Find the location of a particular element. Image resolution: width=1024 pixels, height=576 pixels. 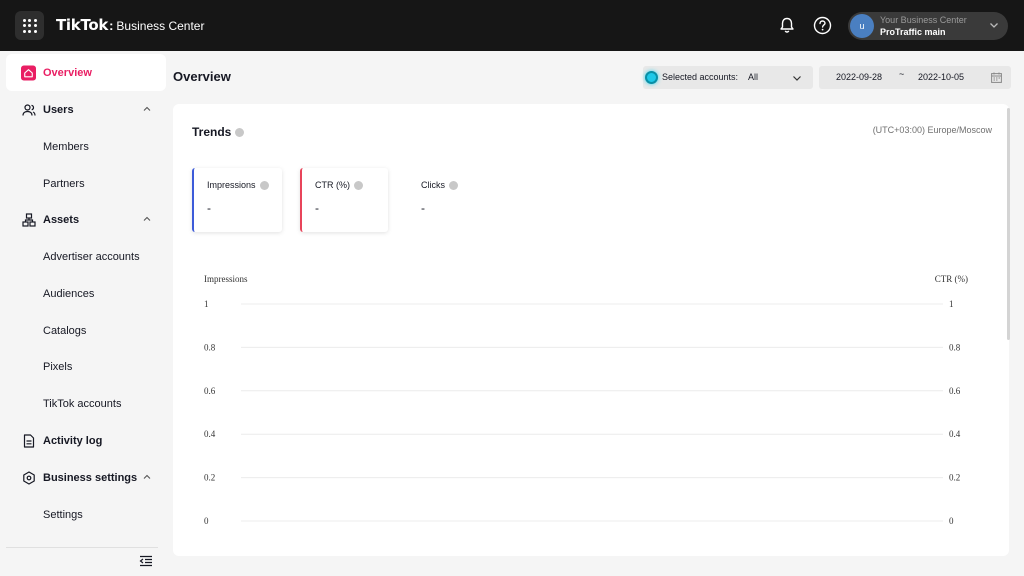

cursor-highlight is located at coordinates (651, 77).